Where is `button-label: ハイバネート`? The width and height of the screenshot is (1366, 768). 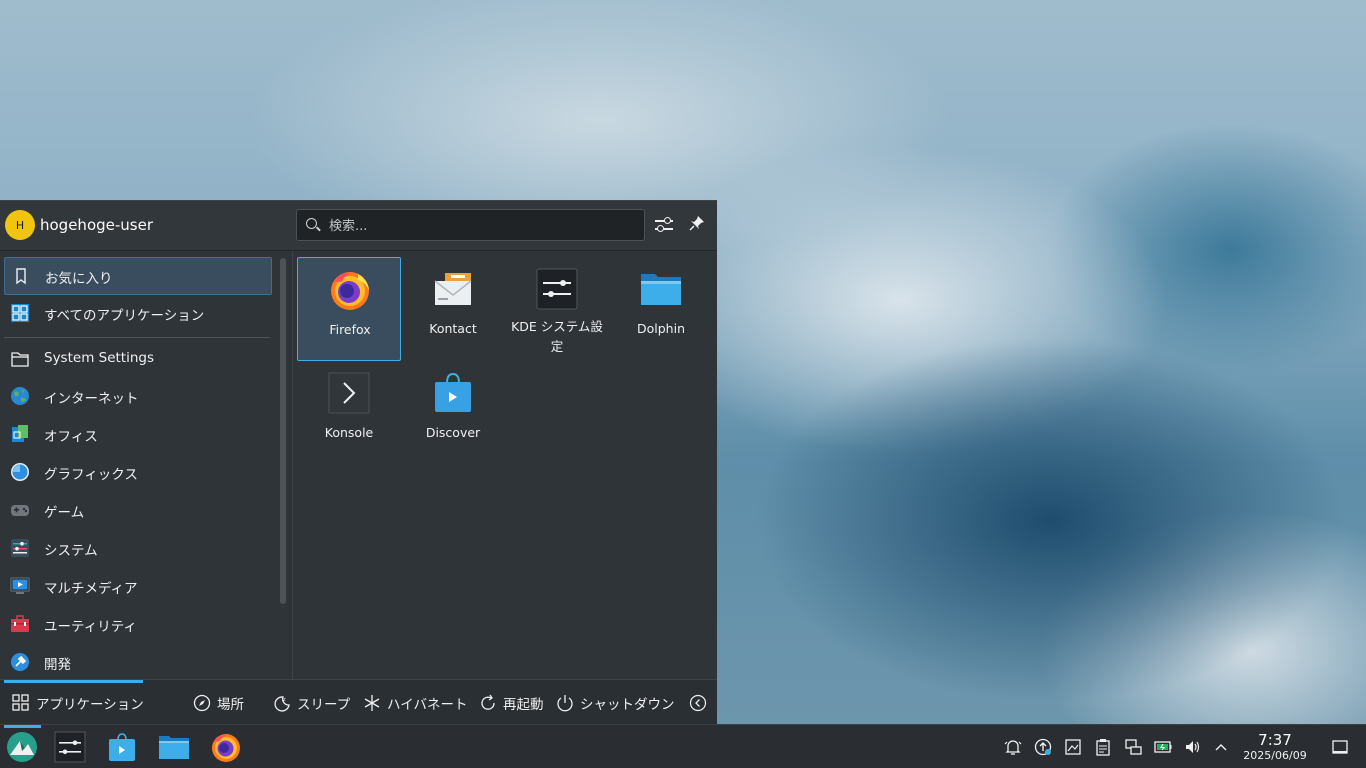 button-label: ハイバネート is located at coordinates (427, 705).